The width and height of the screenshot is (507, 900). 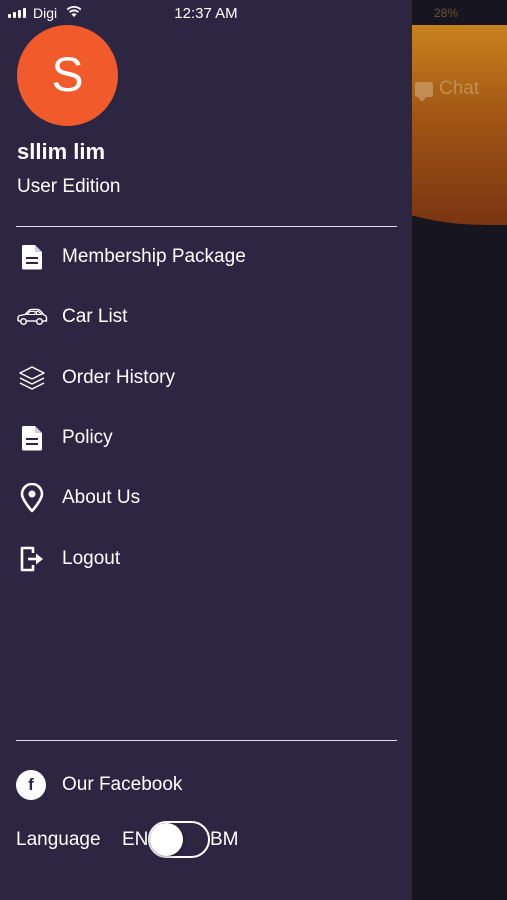 What do you see at coordinates (166, 839) in the screenshot?
I see `toggle-knob` at bounding box center [166, 839].